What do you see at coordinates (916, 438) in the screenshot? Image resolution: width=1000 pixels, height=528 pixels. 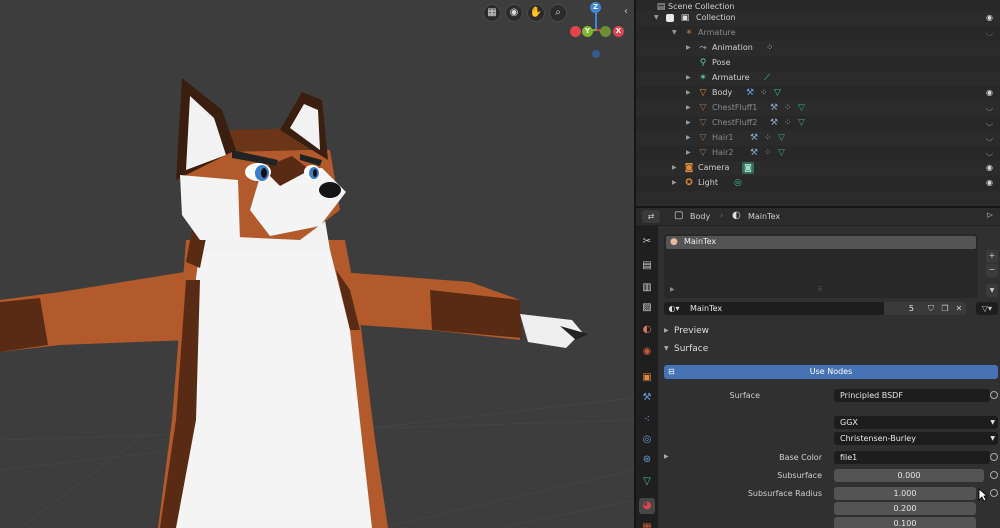 I see `subsurface-method-dropdown: Christensen-Burley ▼` at bounding box center [916, 438].